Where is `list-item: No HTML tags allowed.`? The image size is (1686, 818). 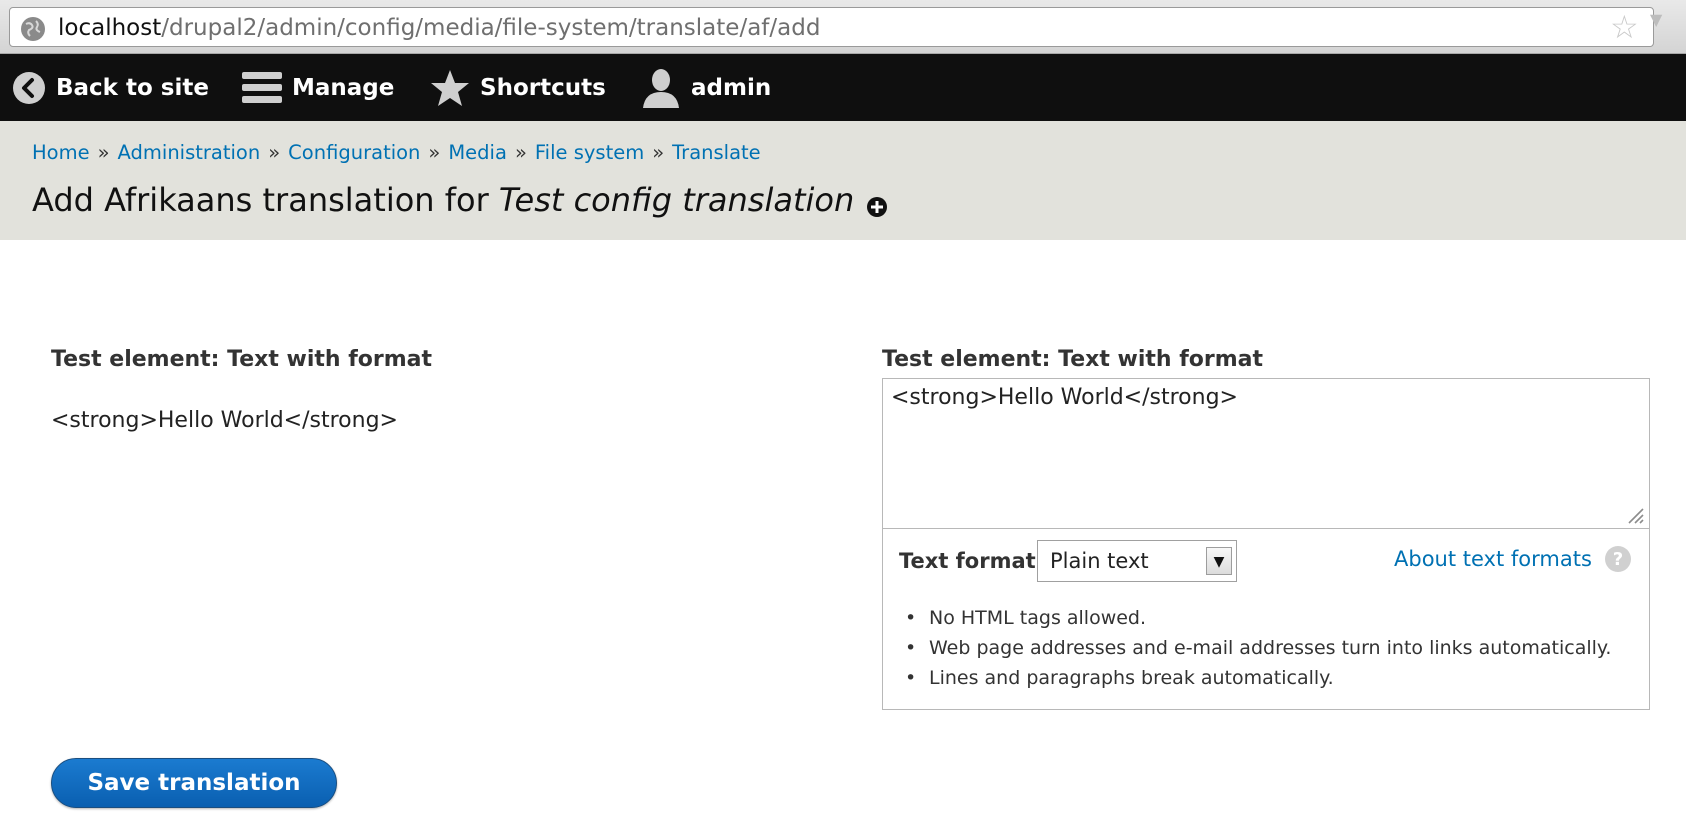 list-item: No HTML tags allowed. is located at coordinates (1258, 618).